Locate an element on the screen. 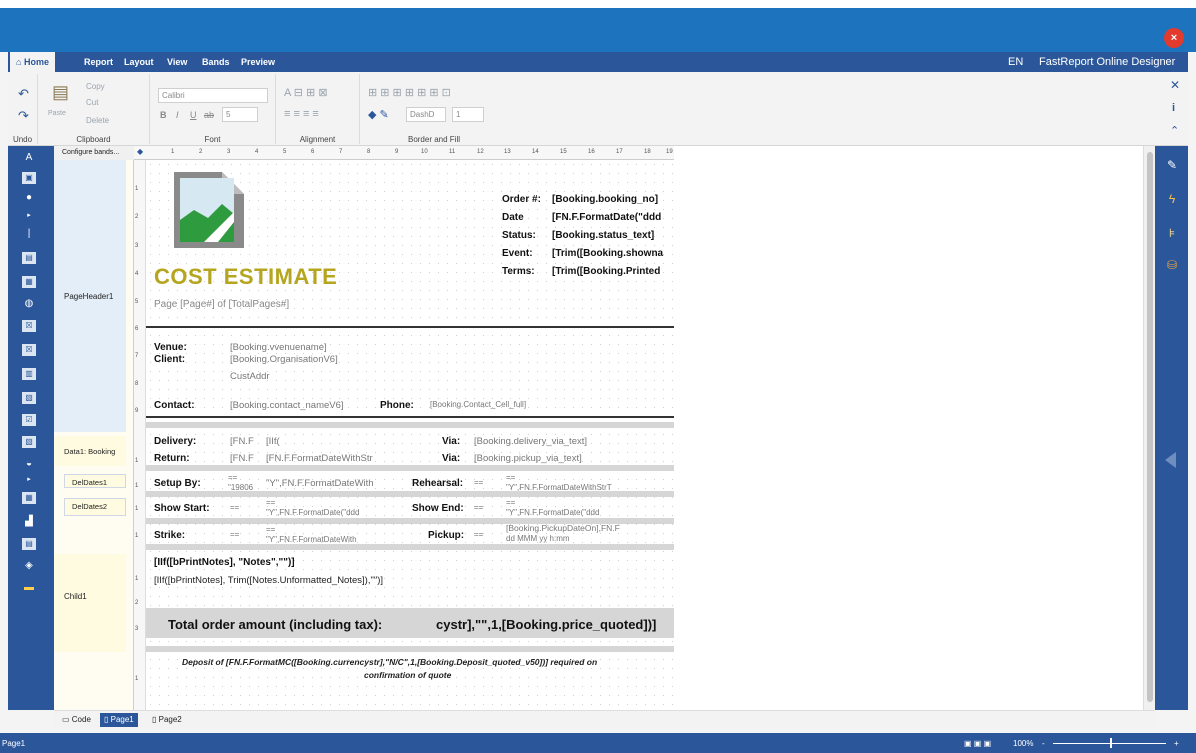 The image size is (1196, 753). data-source-icon: ⛁ is located at coordinates (1172, 265).